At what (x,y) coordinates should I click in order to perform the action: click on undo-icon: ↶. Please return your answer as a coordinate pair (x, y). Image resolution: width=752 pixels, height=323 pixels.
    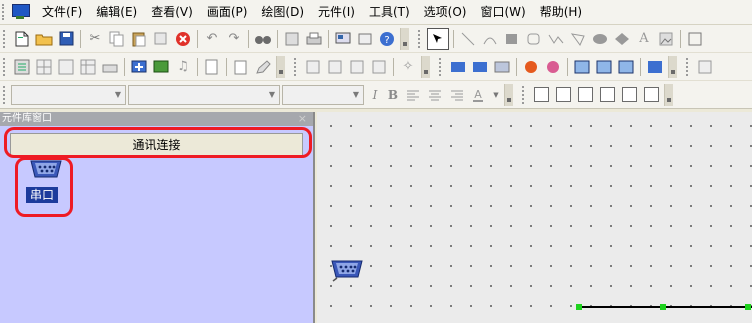
    Looking at the image, I should click on (212, 39).